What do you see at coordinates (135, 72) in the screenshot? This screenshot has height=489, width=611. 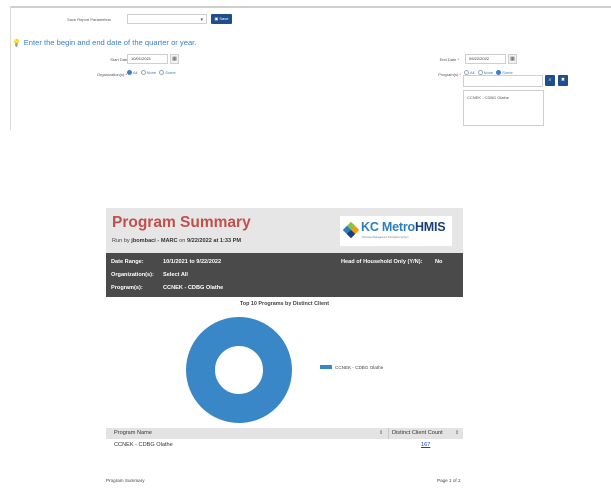 I see `org-option-all: All` at bounding box center [135, 72].